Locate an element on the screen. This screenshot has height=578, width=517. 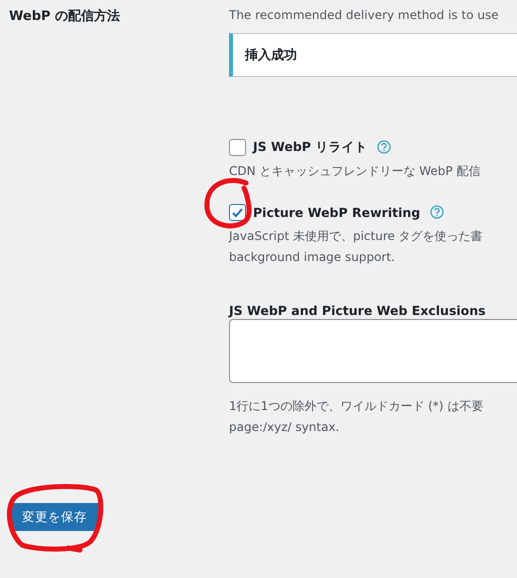
notice-text: 挿入成功 is located at coordinates (271, 55).